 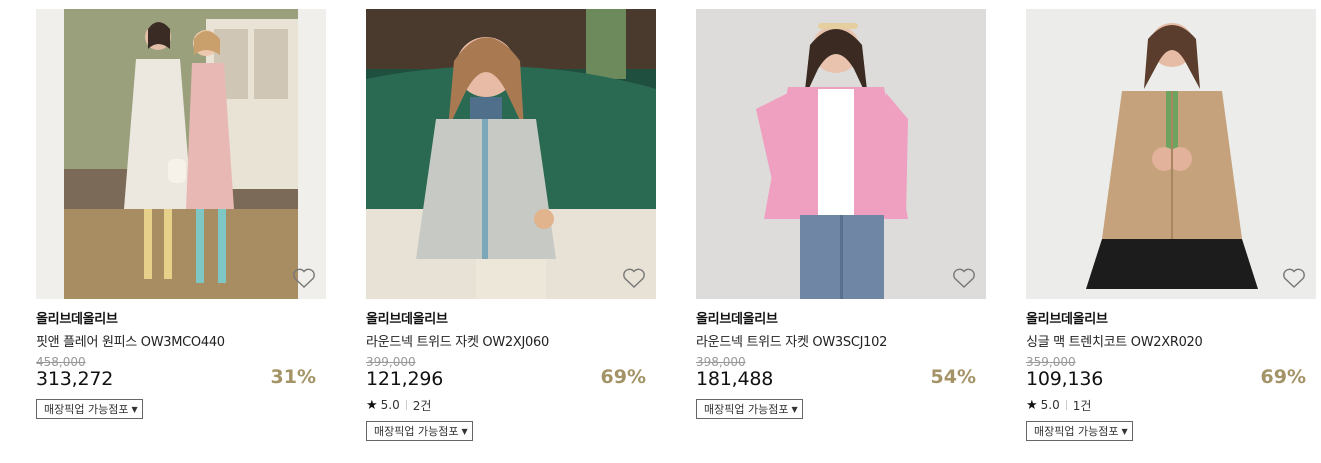 What do you see at coordinates (181, 373) in the screenshot?
I see `price-row: 458,000 313,272 31%` at bounding box center [181, 373].